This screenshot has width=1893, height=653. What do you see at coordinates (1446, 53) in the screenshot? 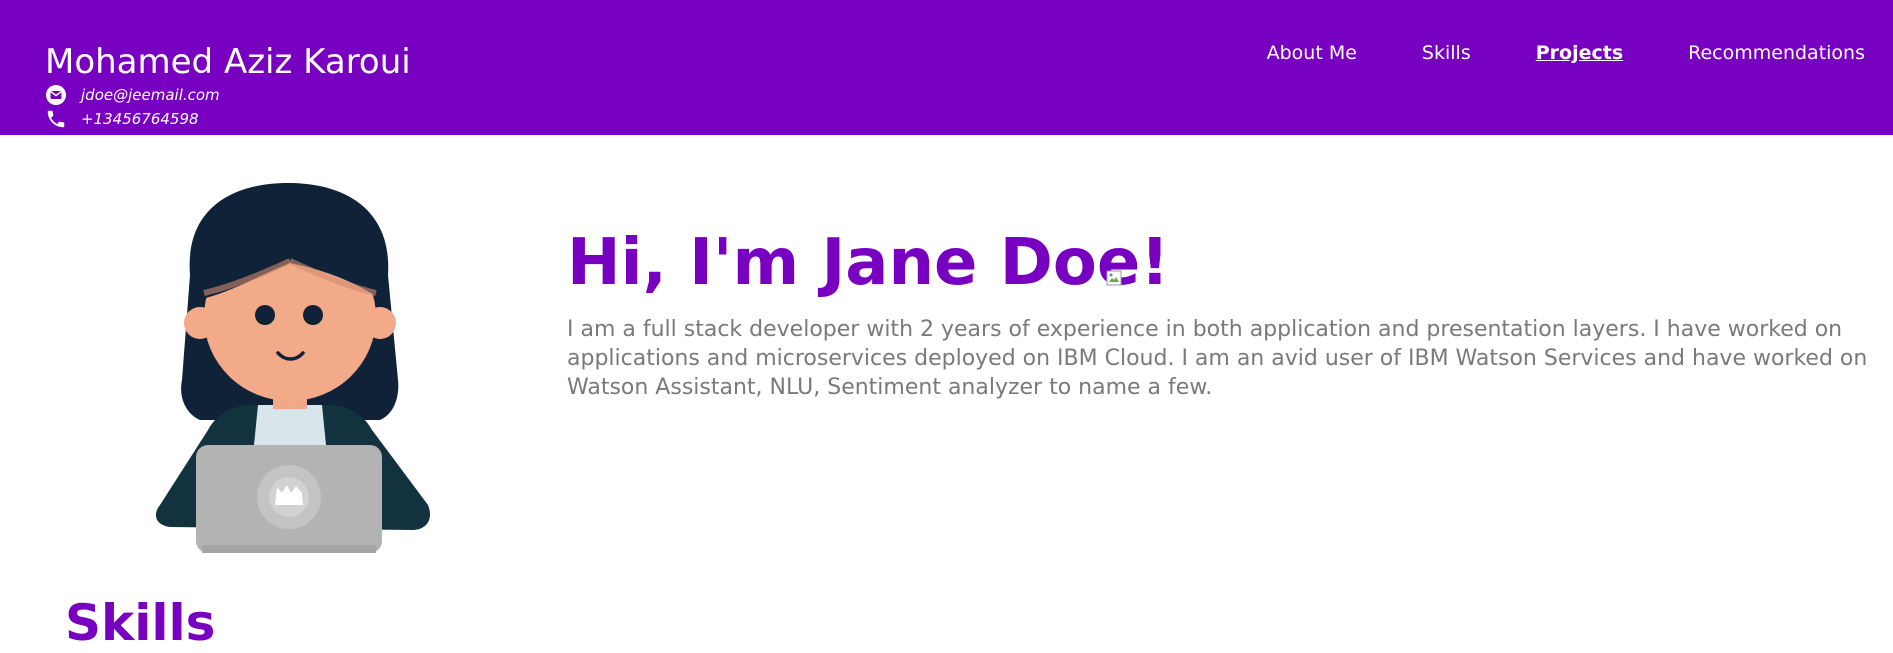
I see `nav-skills: Skills` at bounding box center [1446, 53].